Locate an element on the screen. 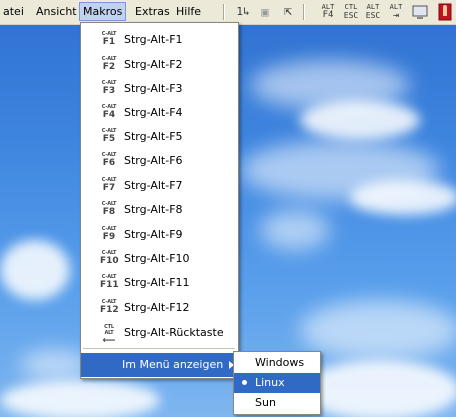 This screenshot has height=417, width=456. menu-item-strg-alt-f10: C-ALT F10 Strg-Alt-F10 is located at coordinates (159, 259).